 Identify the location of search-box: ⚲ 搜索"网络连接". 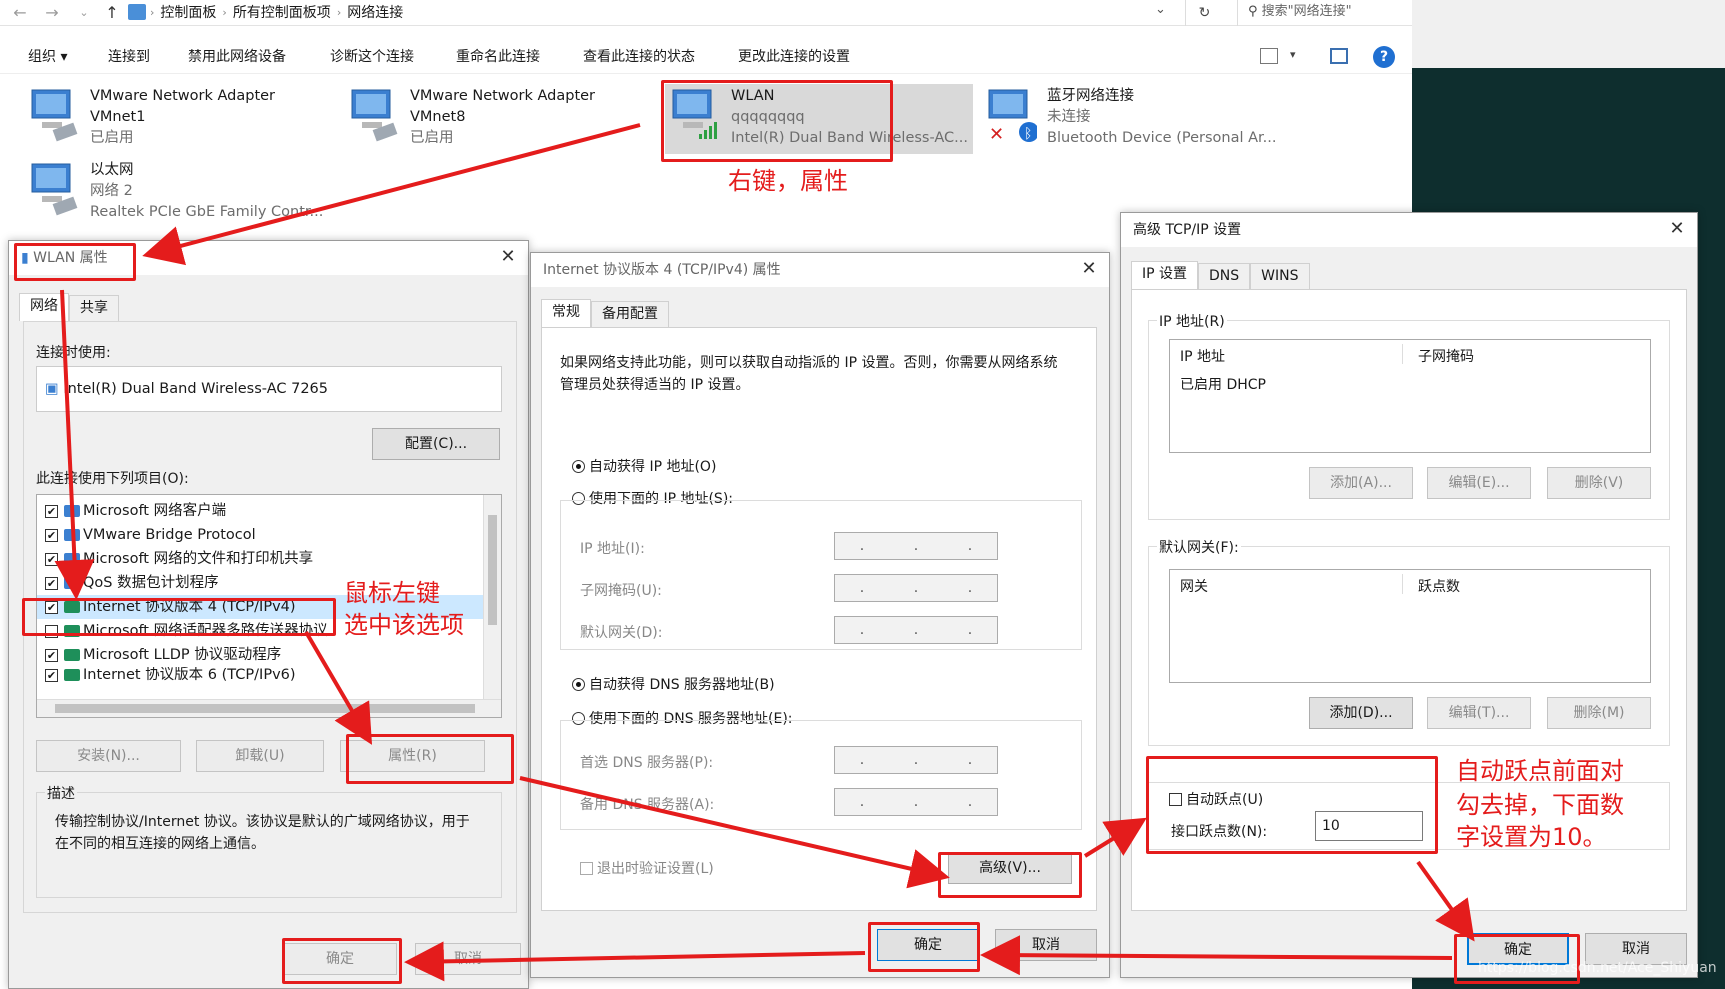
(1324, 13).